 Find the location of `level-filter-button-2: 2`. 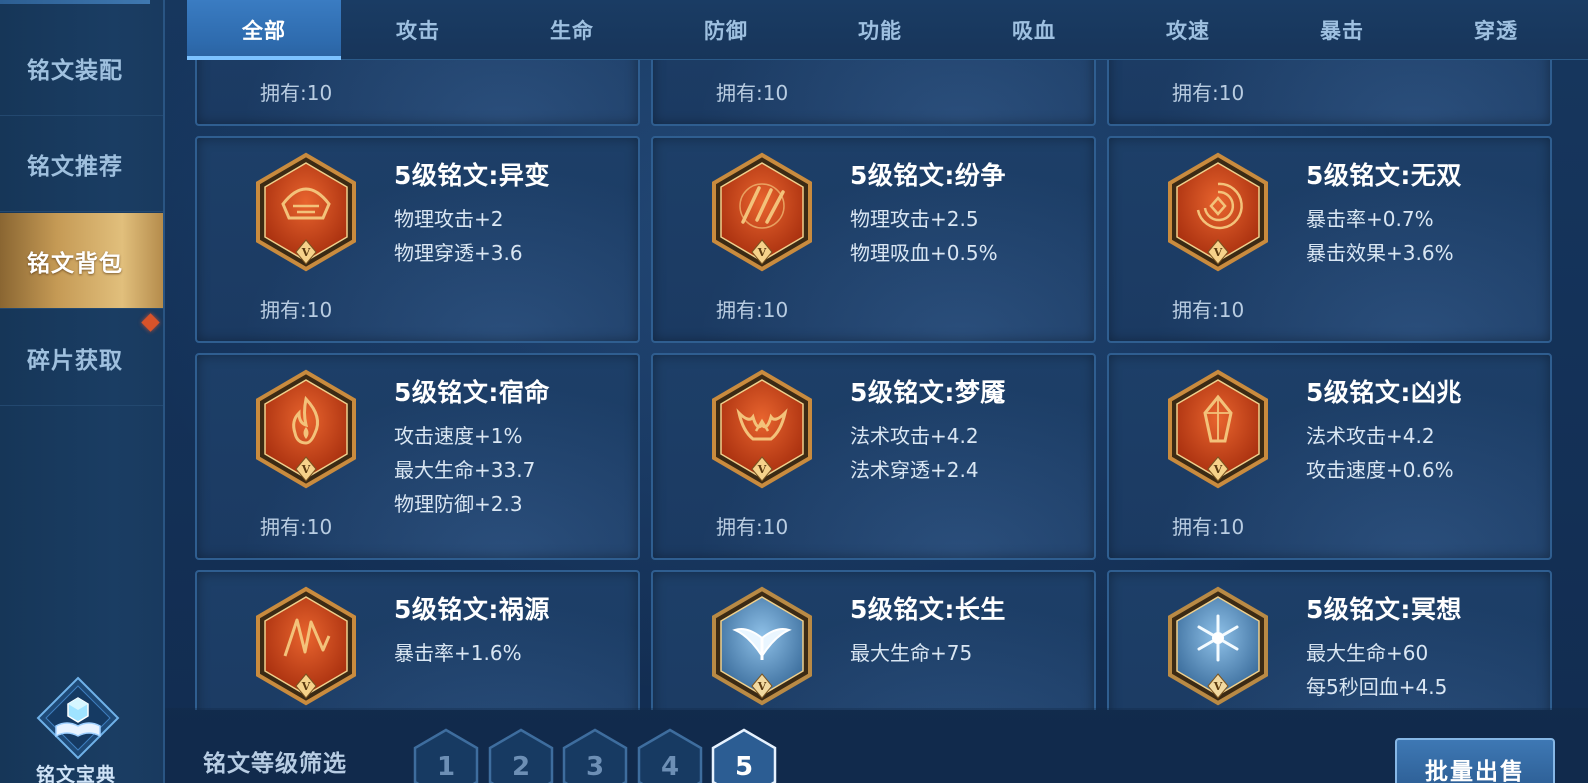

level-filter-button-2: 2 is located at coordinates (521, 755).